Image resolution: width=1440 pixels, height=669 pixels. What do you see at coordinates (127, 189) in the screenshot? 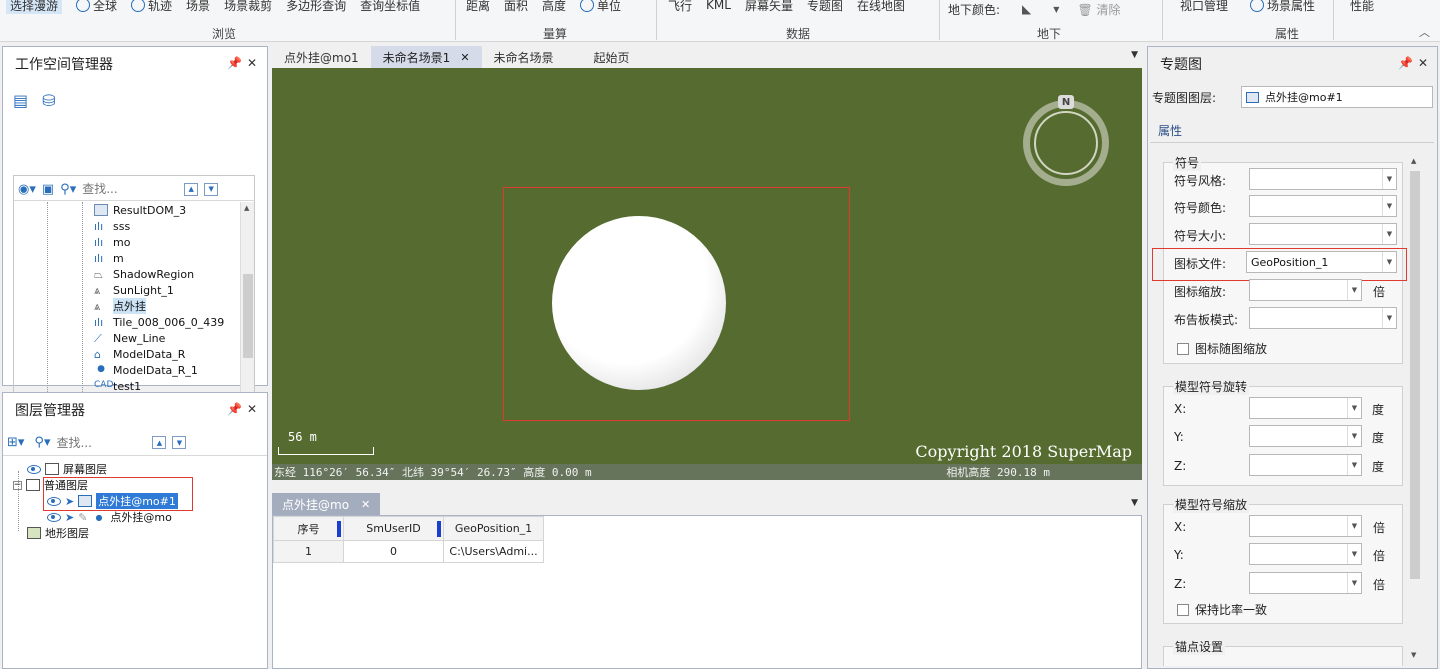
I see `tree-search-input` at bounding box center [127, 189].